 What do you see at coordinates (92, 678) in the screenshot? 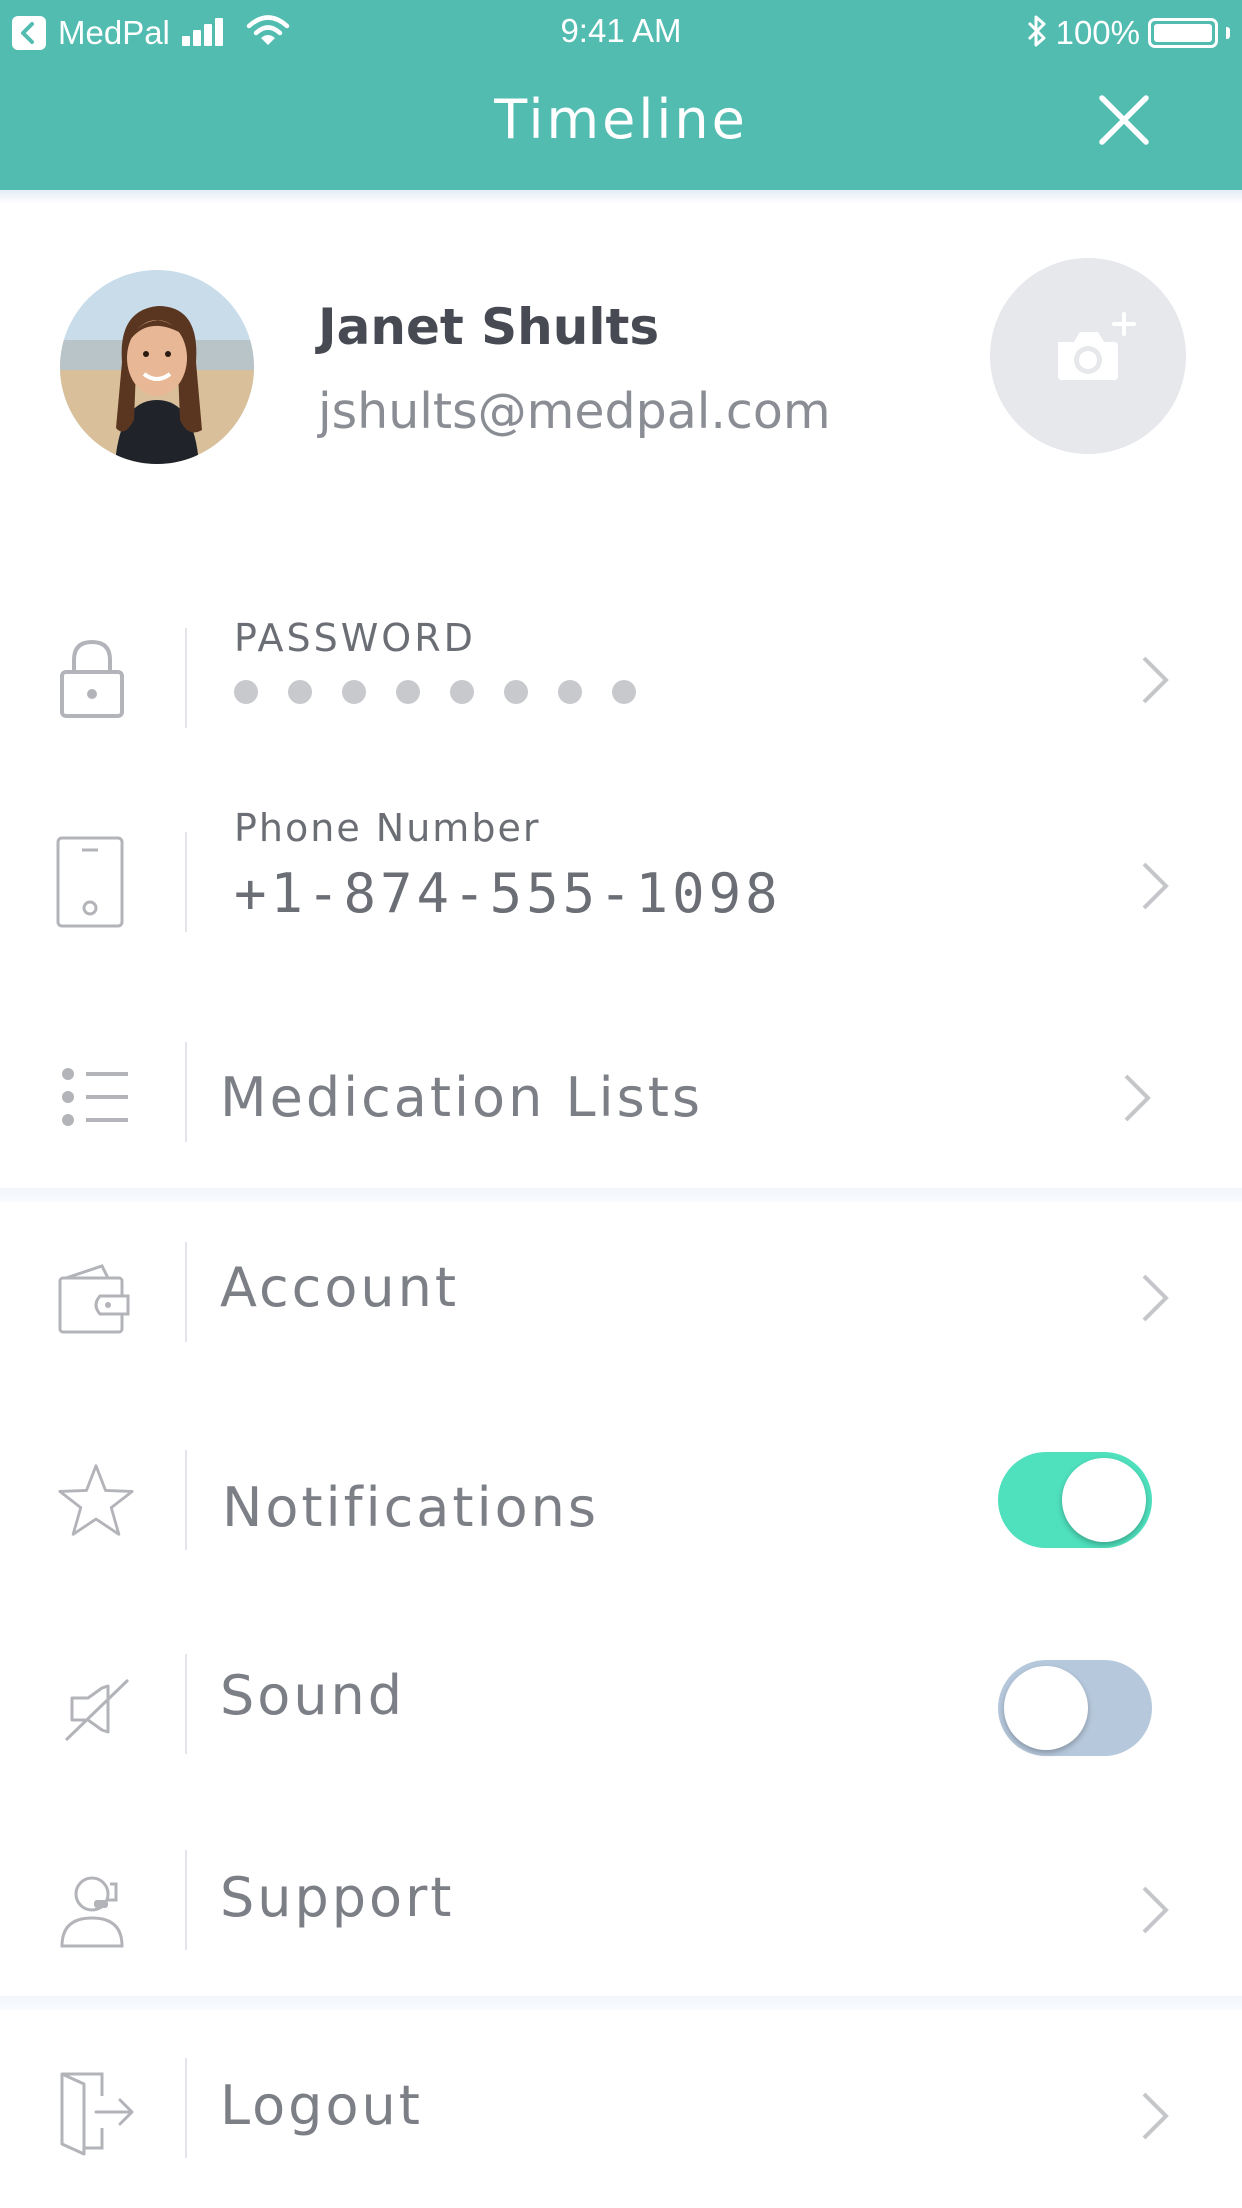
I see `lock-icon` at bounding box center [92, 678].